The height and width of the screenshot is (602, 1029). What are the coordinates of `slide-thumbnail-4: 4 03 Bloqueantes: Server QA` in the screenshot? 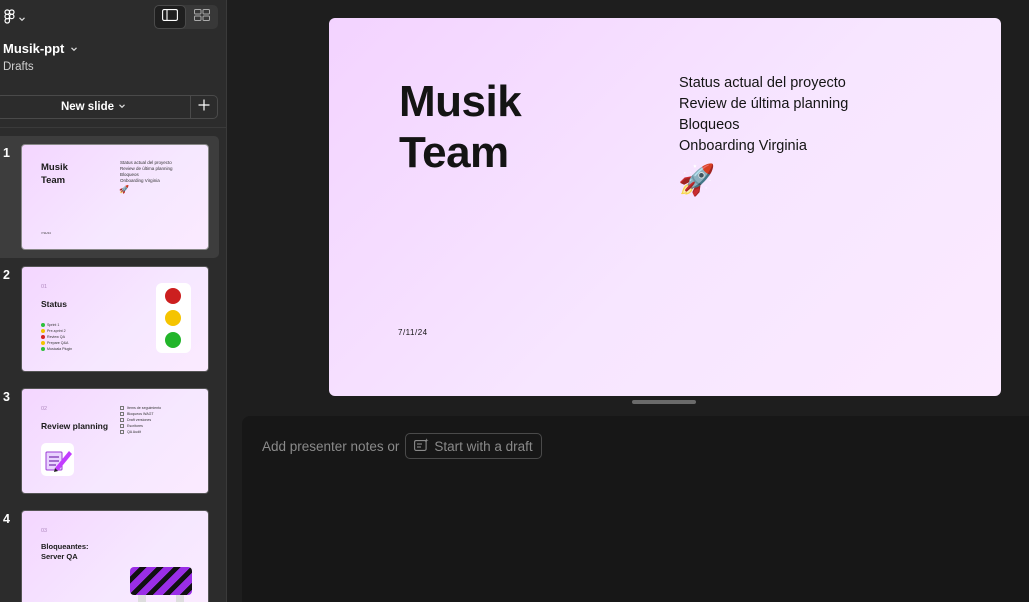 It's located at (109, 552).